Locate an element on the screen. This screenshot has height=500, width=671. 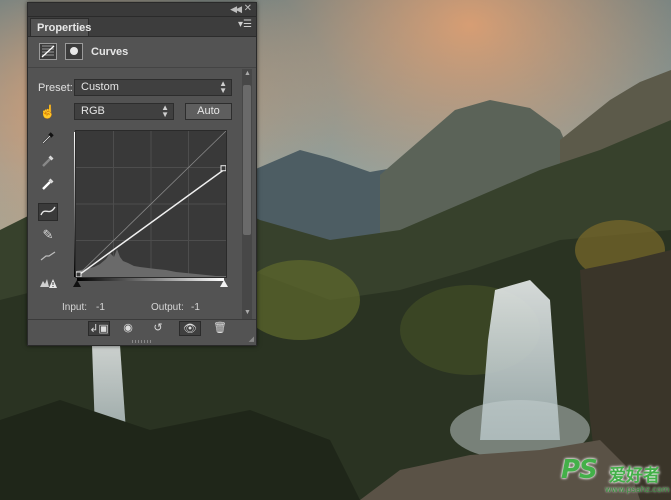
input-gradient-bar is located at coordinates (150, 279).